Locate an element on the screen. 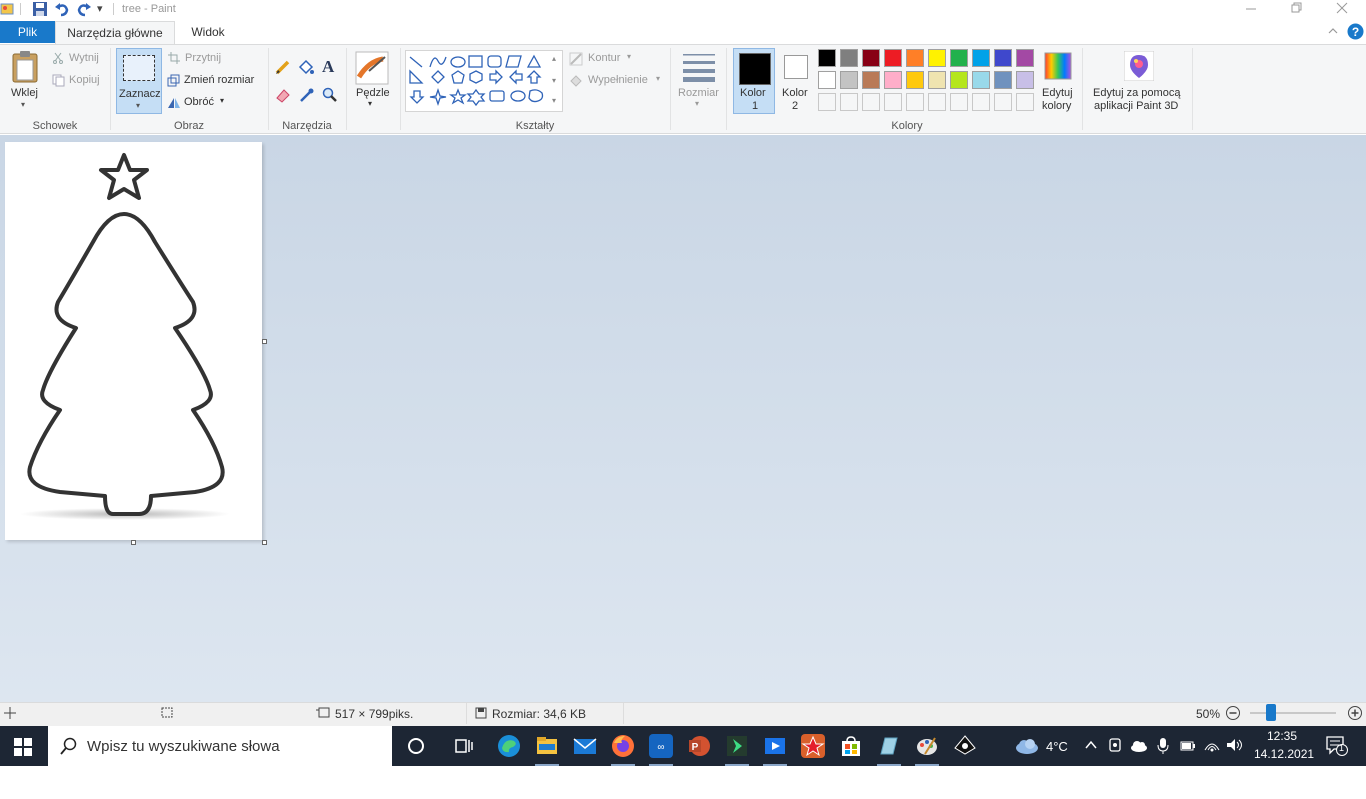 This screenshot has height=799, width=1366. shapes-more-icon: ▾ is located at coordinates (554, 100).